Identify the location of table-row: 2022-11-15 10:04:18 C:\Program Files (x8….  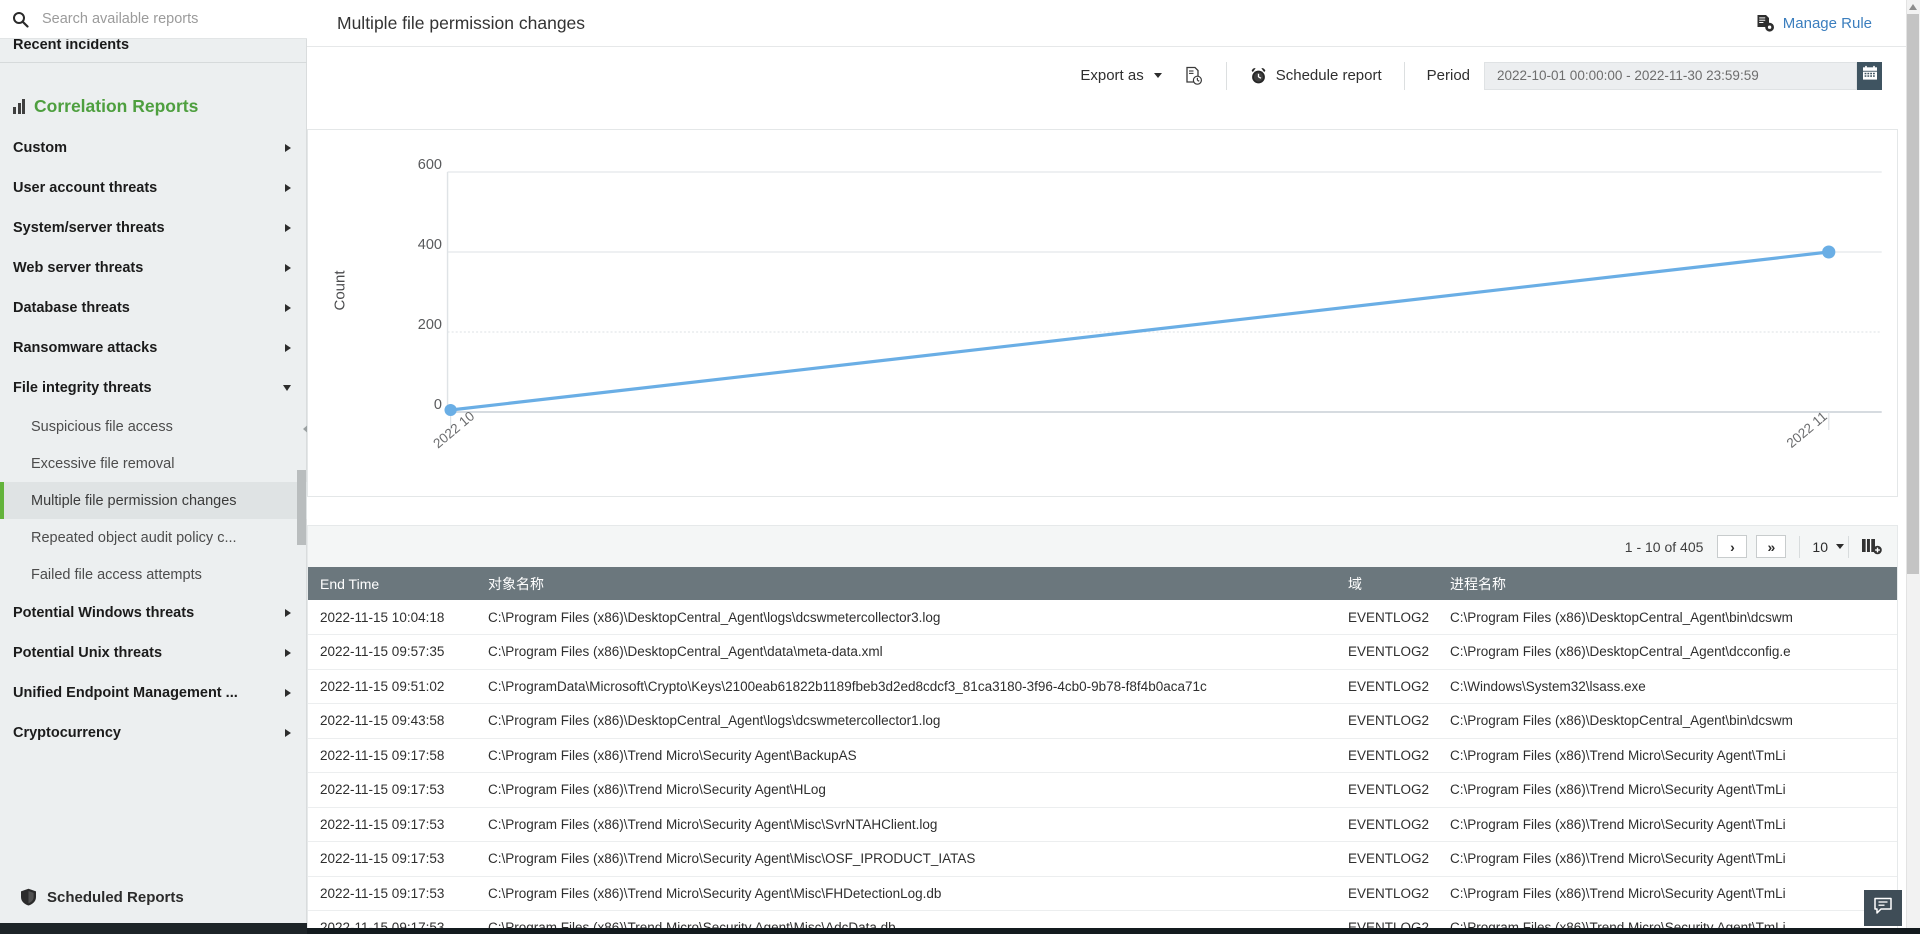
(1102, 617).